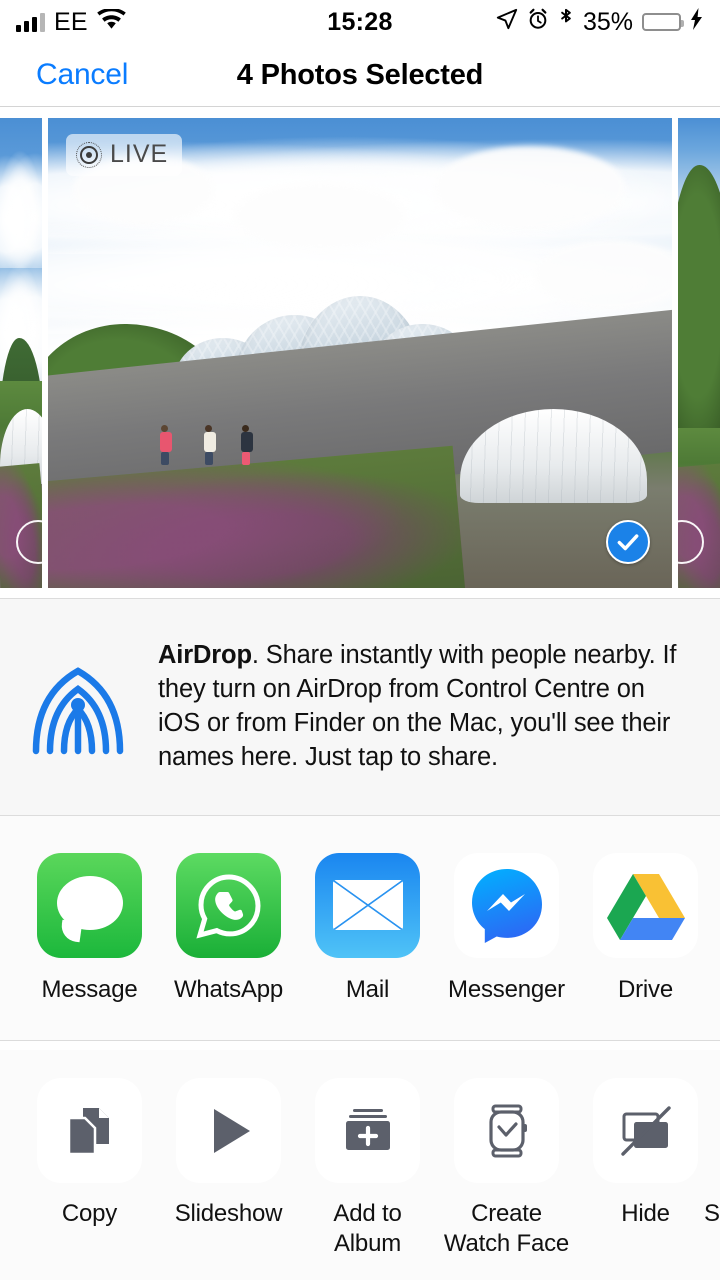  I want to click on share-target-message: Message, so click(89, 928).